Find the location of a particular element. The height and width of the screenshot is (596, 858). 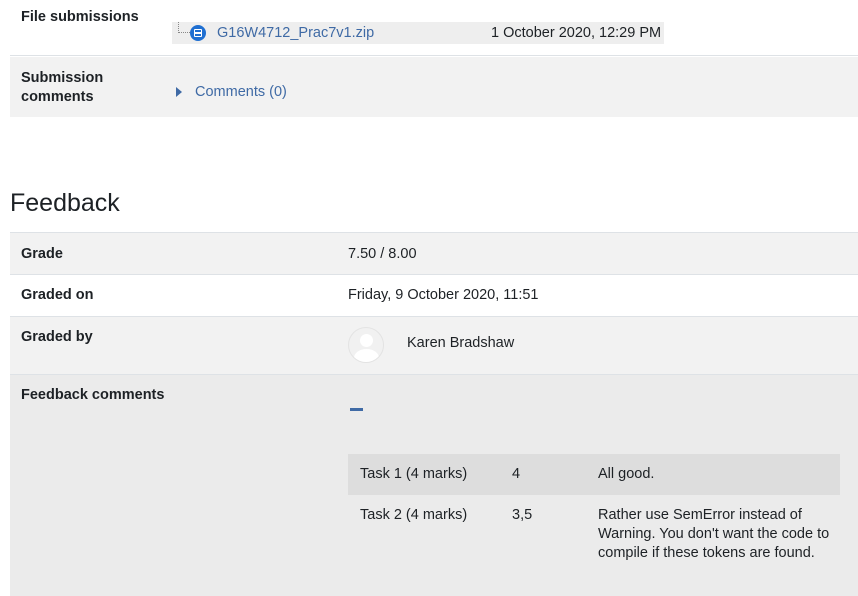

grader-name: Karen Bradshaw is located at coordinates (461, 343).